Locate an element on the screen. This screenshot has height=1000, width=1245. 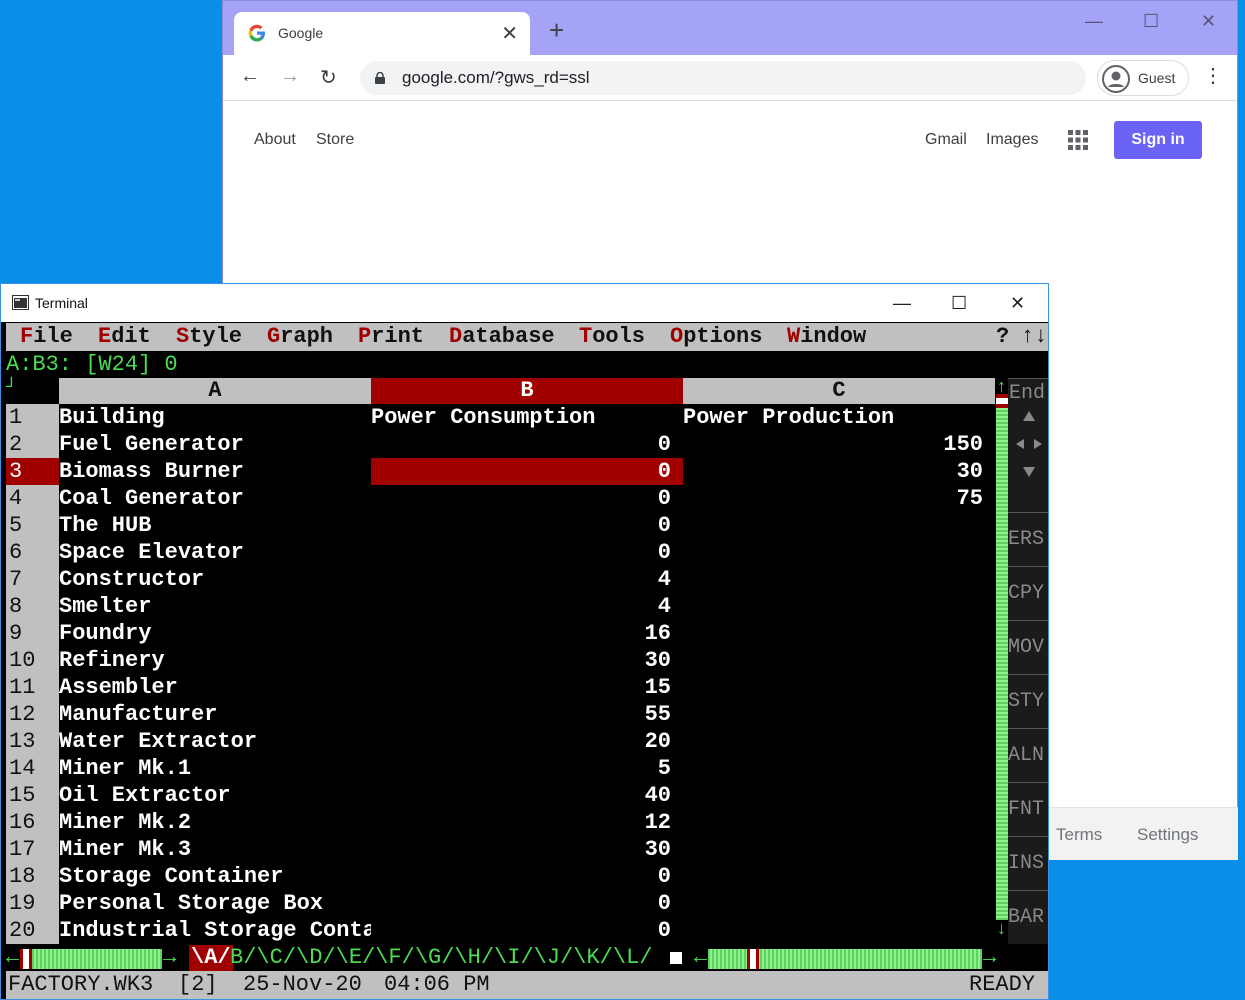
row-header: 7 is located at coordinates (32, 579).